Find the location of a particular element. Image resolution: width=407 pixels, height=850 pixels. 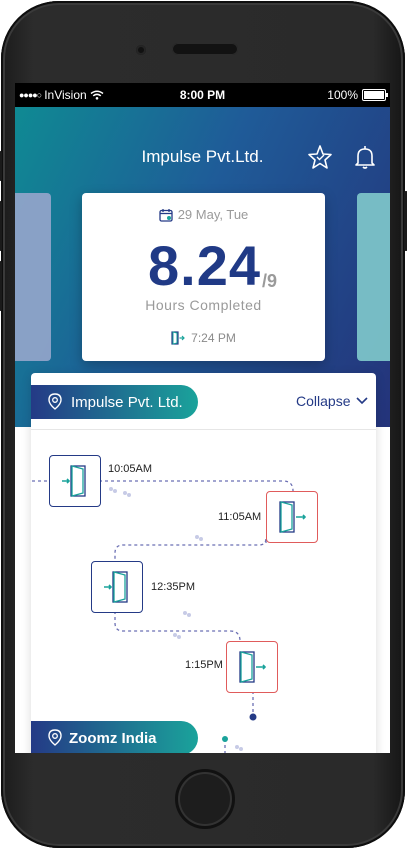

front-camera is located at coordinates (141, 50).